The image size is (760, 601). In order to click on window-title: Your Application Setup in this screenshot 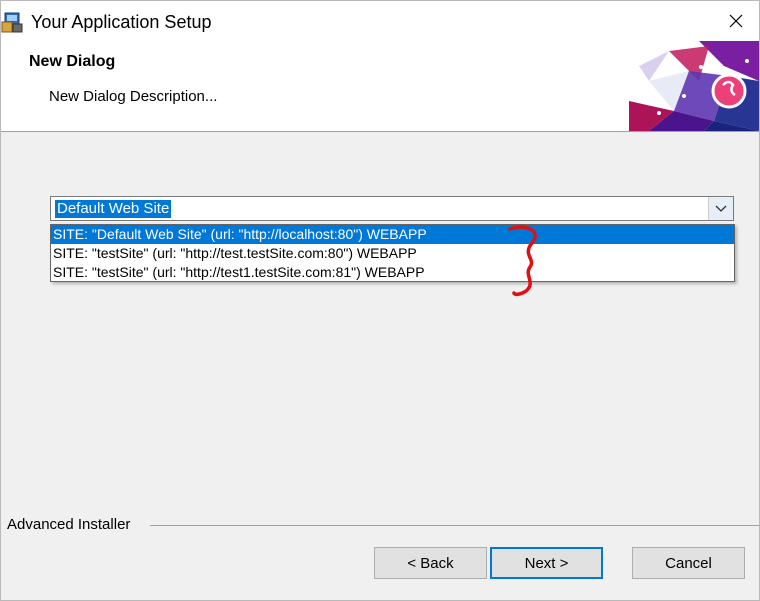, I will do `click(121, 22)`.